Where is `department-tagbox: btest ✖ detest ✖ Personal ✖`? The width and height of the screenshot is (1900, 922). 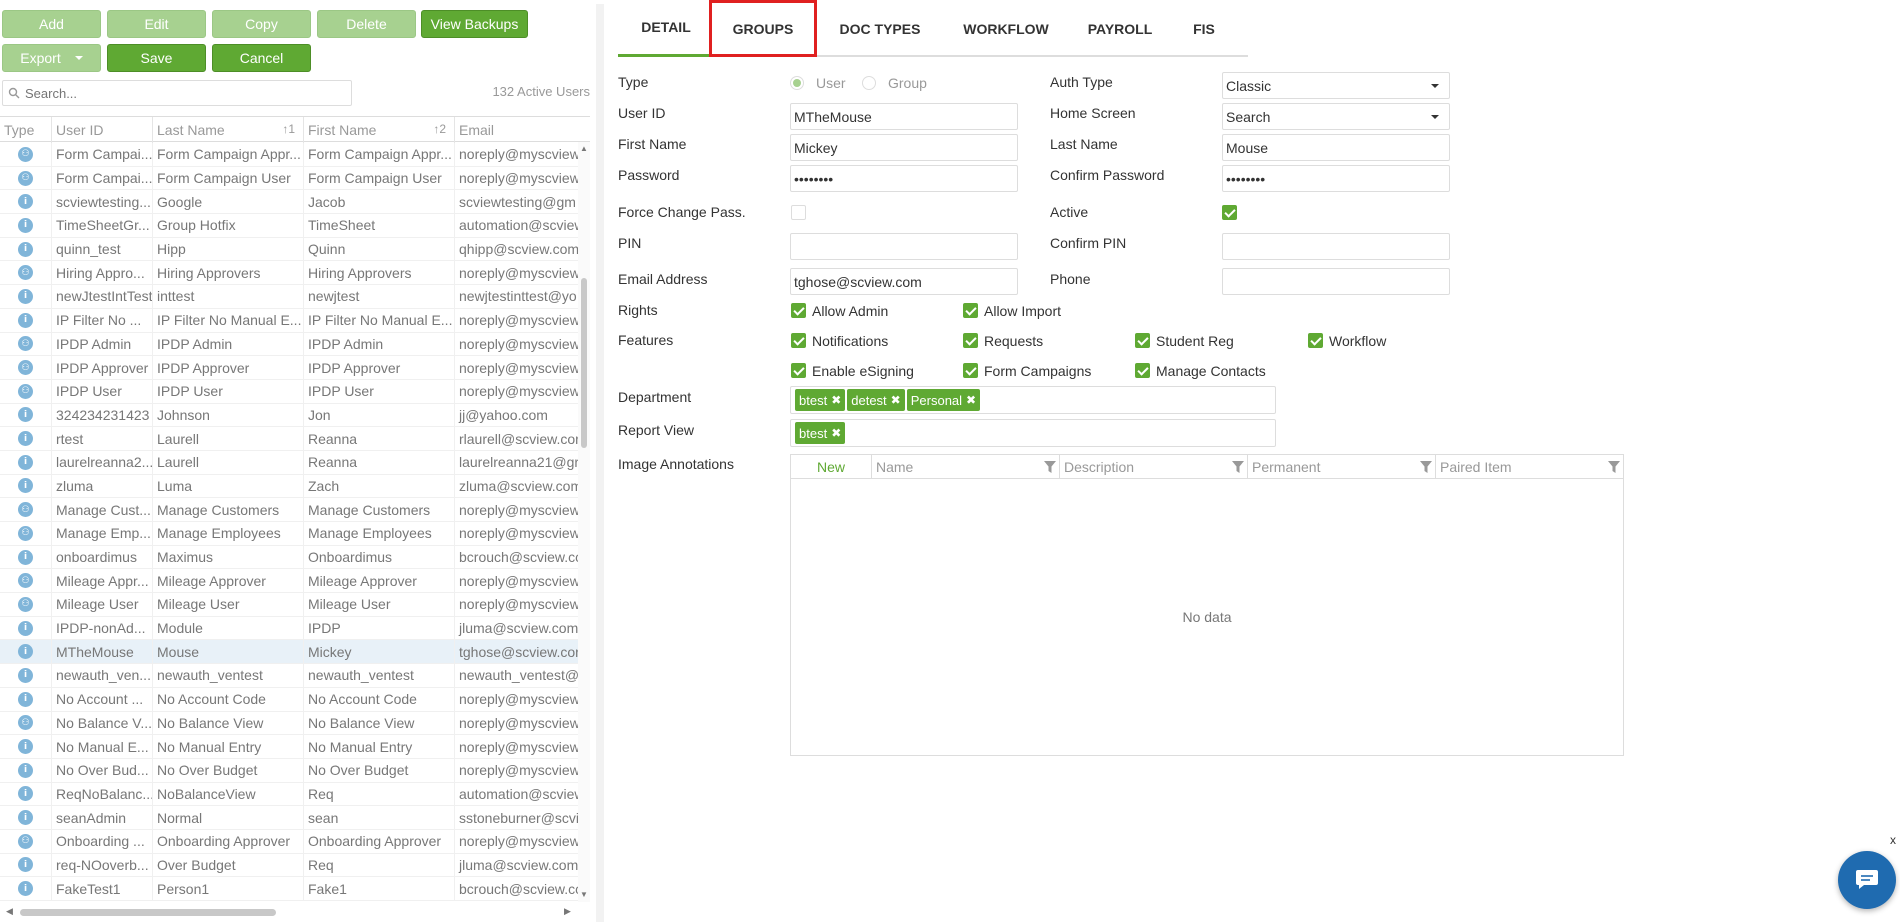
department-tagbox: btest ✖ detest ✖ Personal ✖ is located at coordinates (1033, 400).